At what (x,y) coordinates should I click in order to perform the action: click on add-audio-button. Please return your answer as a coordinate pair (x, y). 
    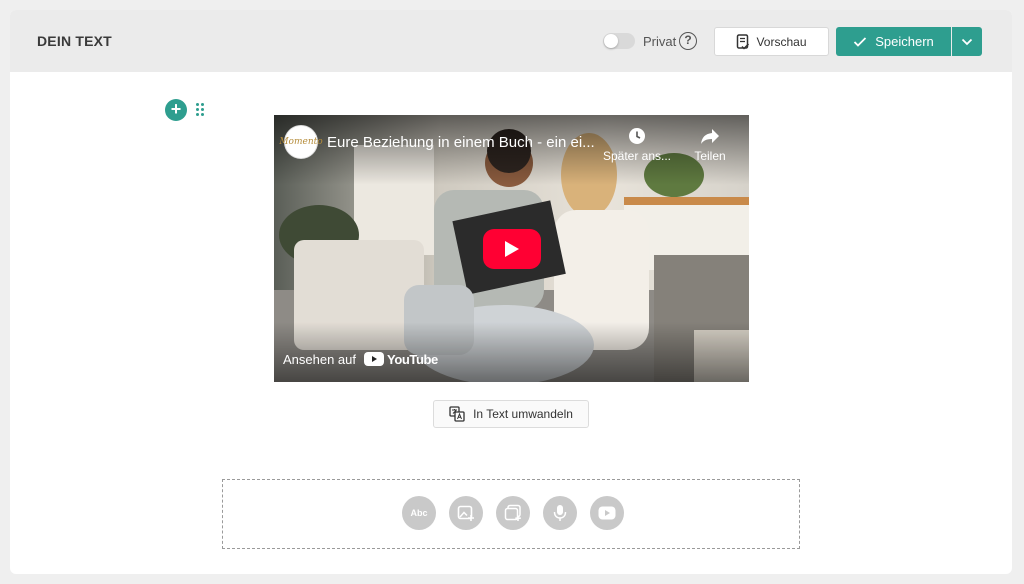
    Looking at the image, I should click on (560, 513).